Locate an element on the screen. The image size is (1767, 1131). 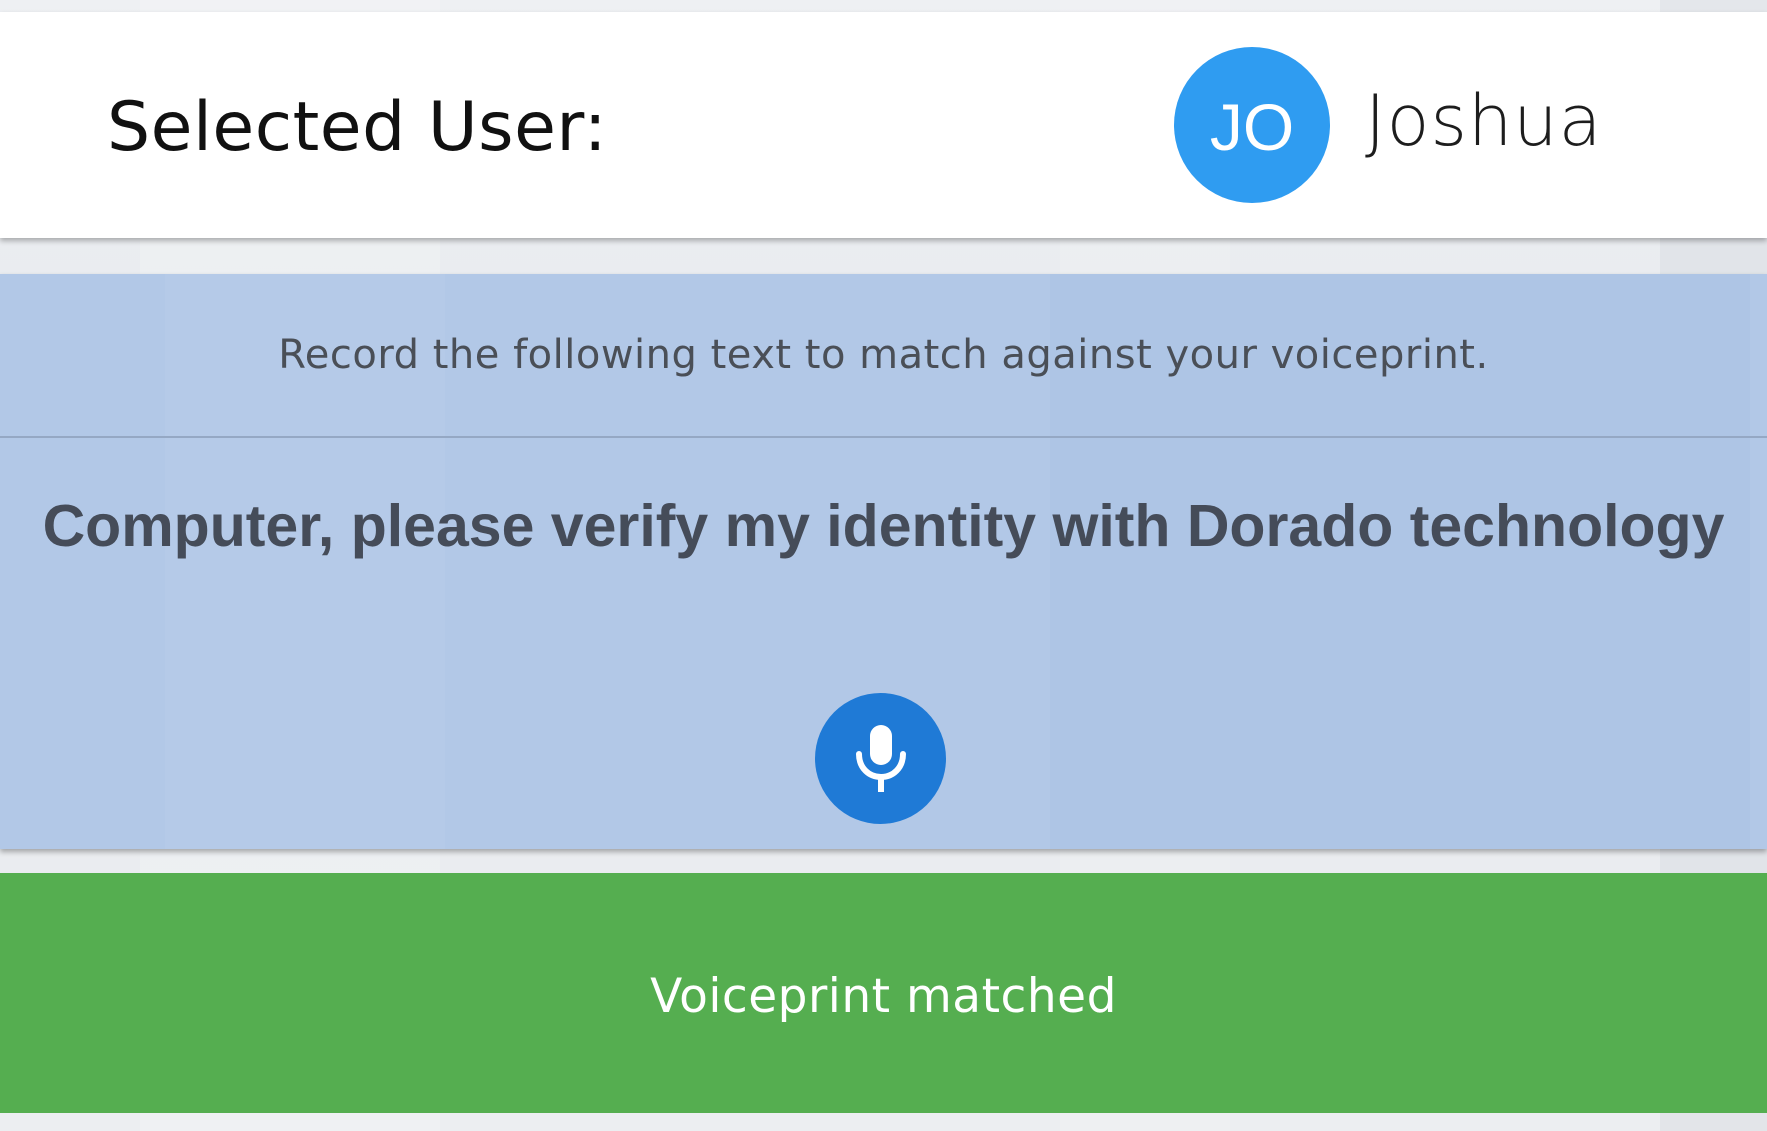
panel-divider is located at coordinates (883, 437).